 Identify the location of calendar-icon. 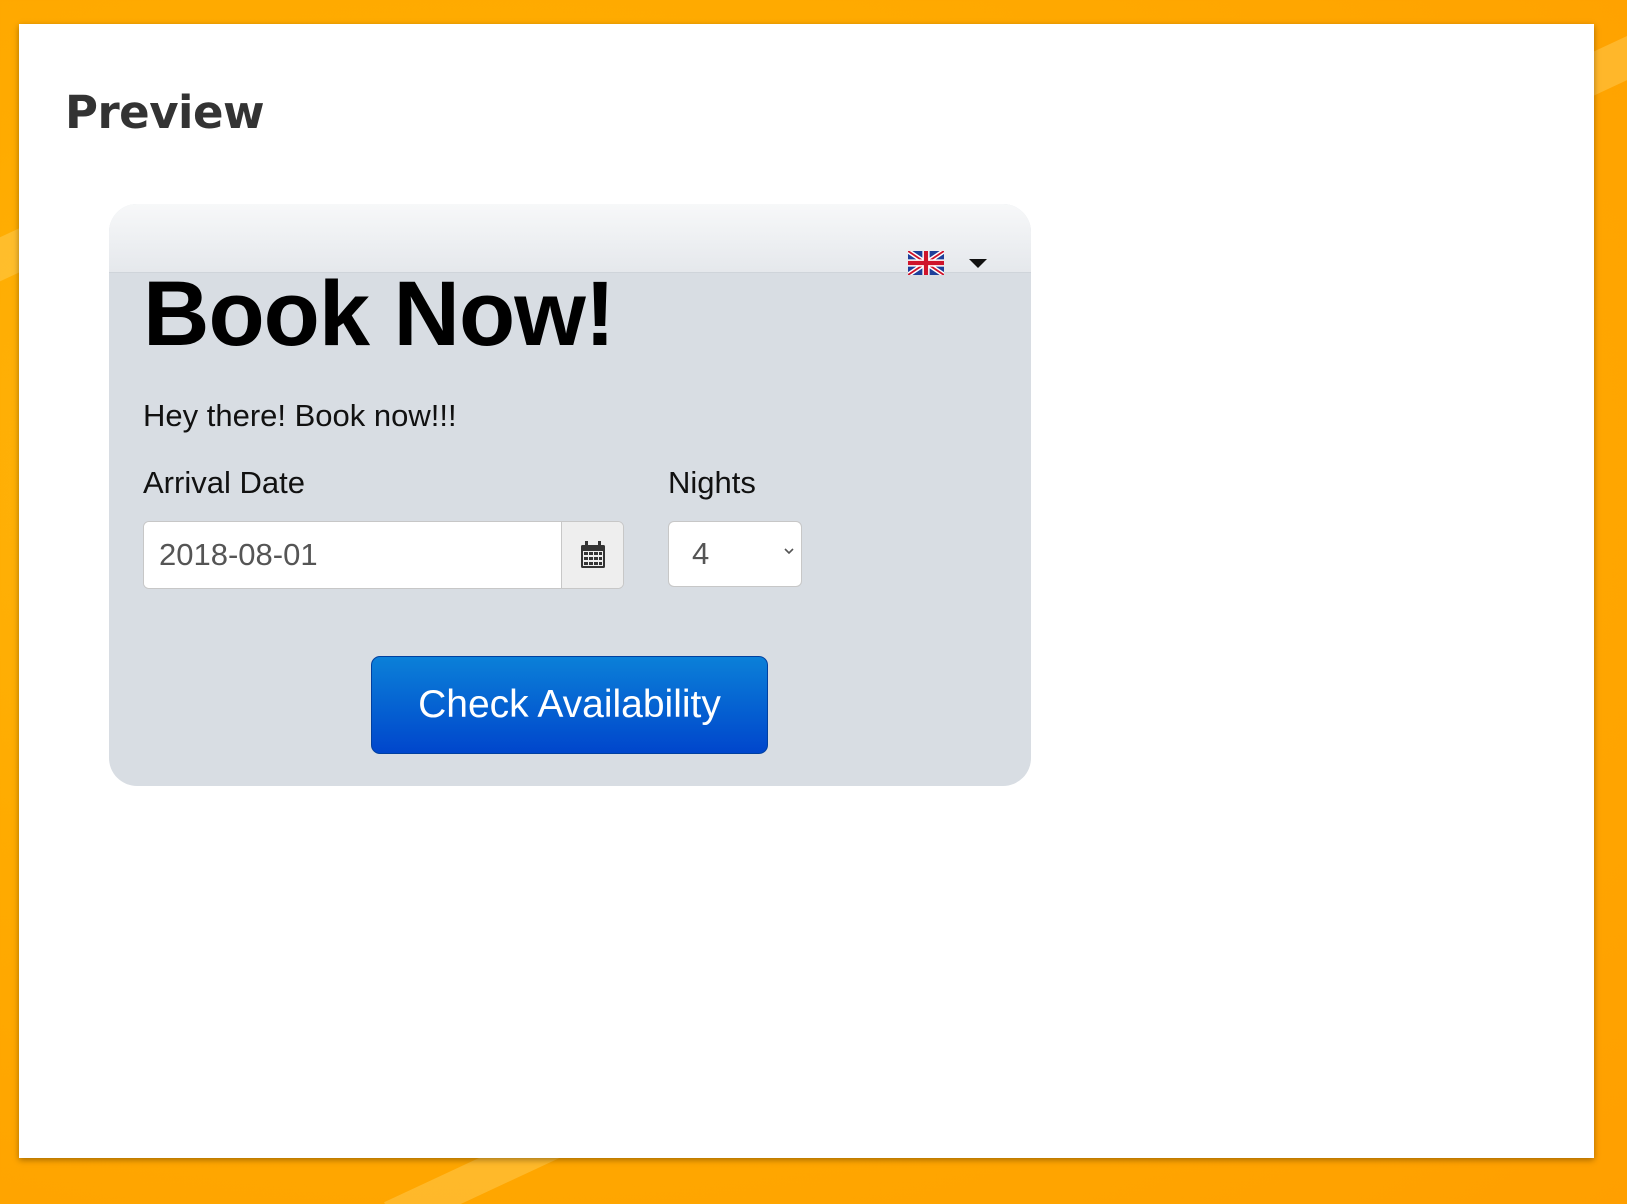
(592, 554).